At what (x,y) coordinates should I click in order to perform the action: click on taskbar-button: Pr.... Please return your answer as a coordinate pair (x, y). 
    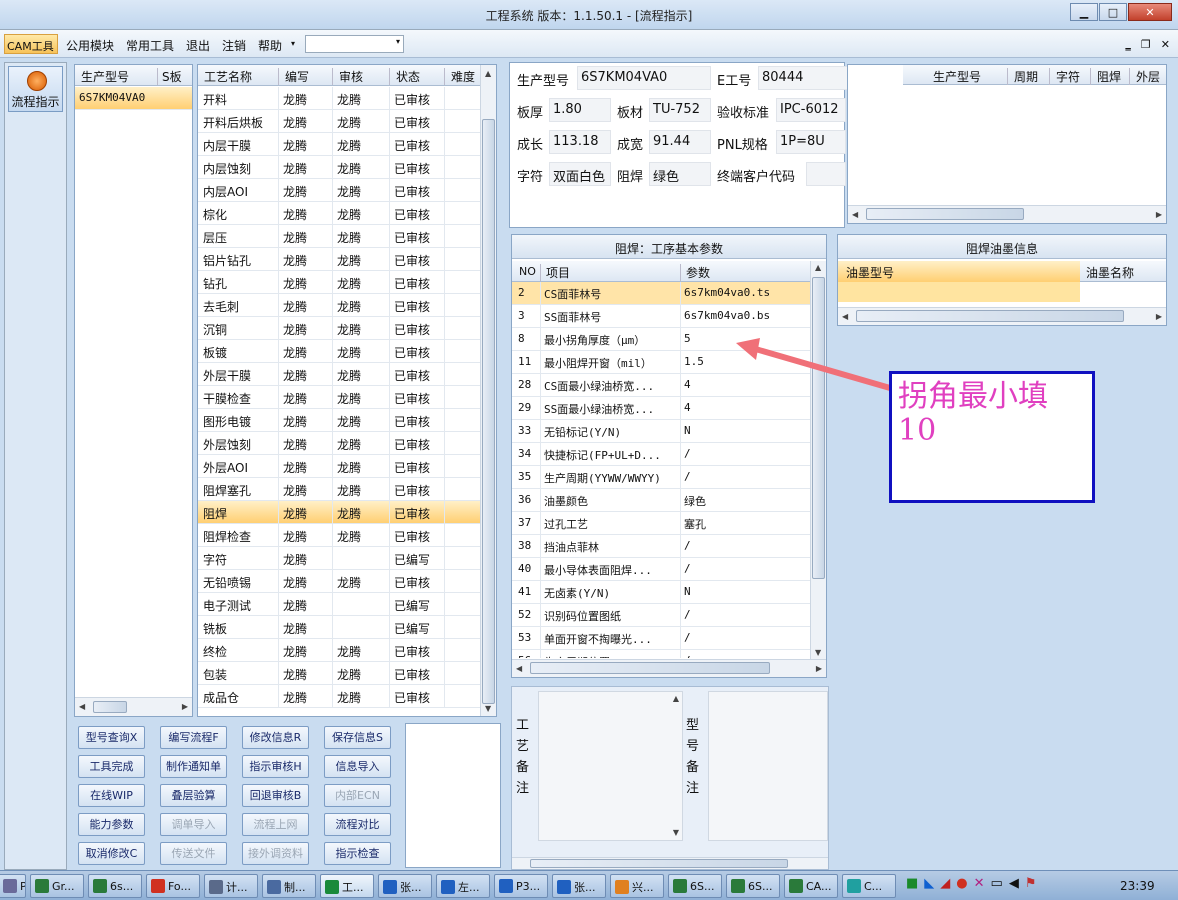
    Looking at the image, I should click on (13, 886).